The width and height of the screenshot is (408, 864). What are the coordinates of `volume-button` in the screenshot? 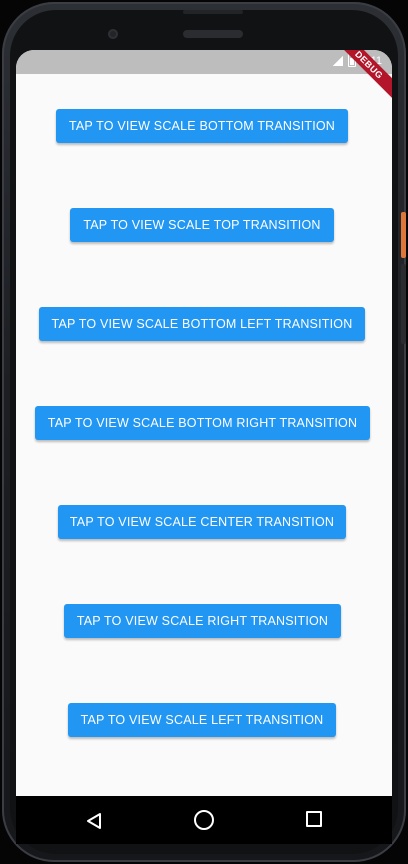 It's located at (403, 304).